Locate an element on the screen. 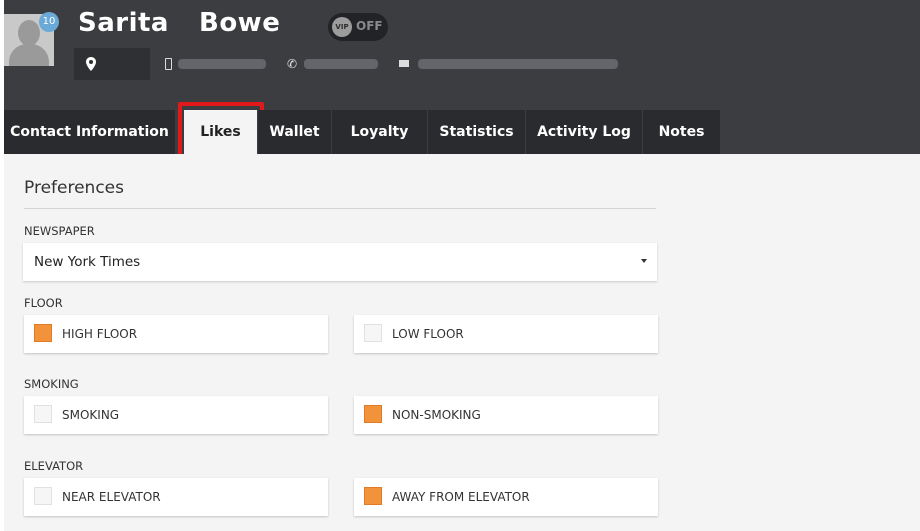  tab-label: Contact Information is located at coordinates (89, 132).